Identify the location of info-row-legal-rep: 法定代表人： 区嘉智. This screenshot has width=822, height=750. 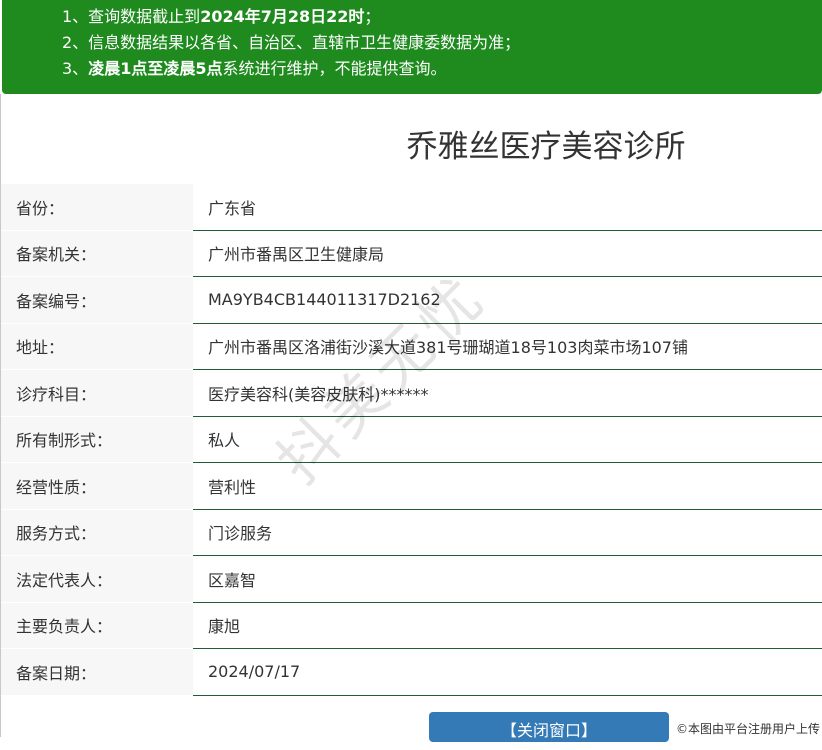
(411, 579).